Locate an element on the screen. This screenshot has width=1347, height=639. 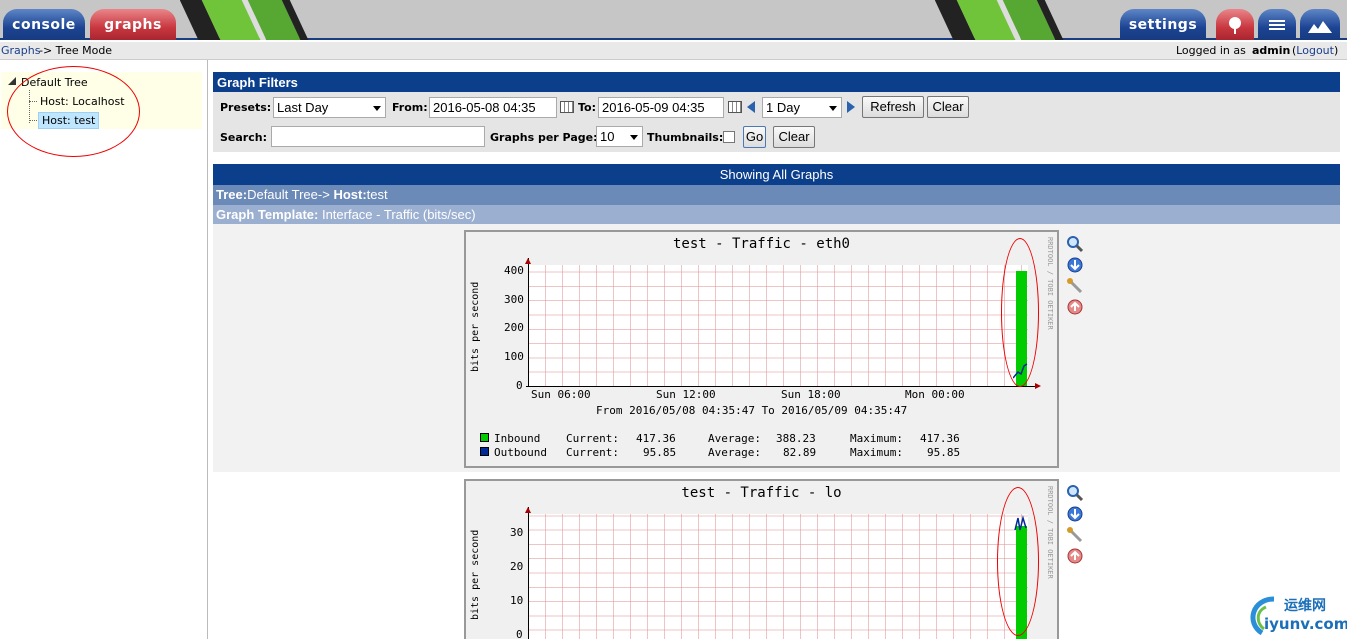
timespan-select: 1 Day is located at coordinates (802, 107).